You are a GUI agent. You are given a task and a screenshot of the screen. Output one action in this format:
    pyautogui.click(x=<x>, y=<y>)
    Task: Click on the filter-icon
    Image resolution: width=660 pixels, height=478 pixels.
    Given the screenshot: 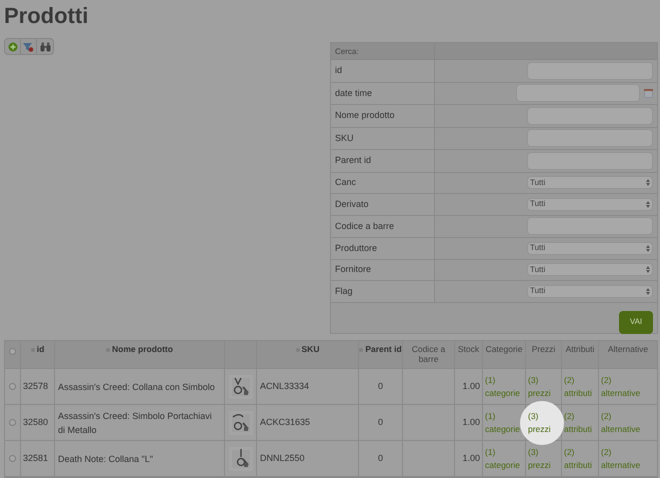 What is the action you would take?
    pyautogui.click(x=28, y=47)
    